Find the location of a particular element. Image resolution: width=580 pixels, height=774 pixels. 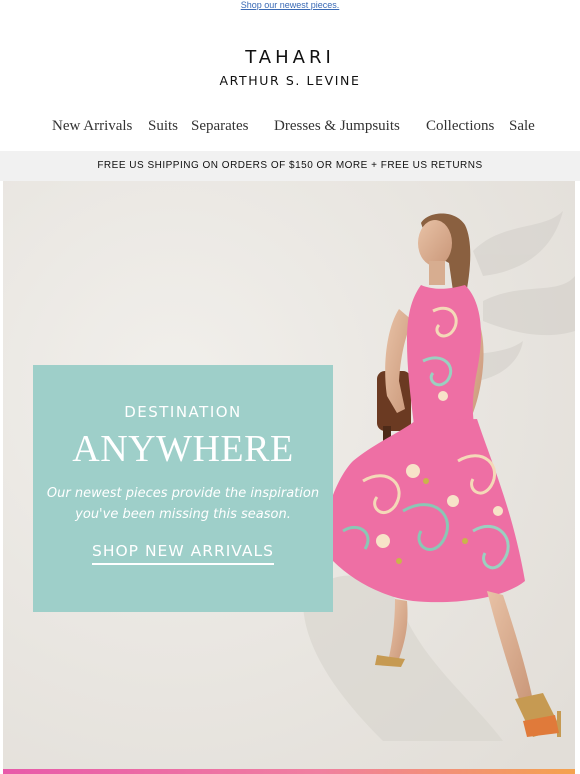

nav-separates: Separates is located at coordinates (219, 126).